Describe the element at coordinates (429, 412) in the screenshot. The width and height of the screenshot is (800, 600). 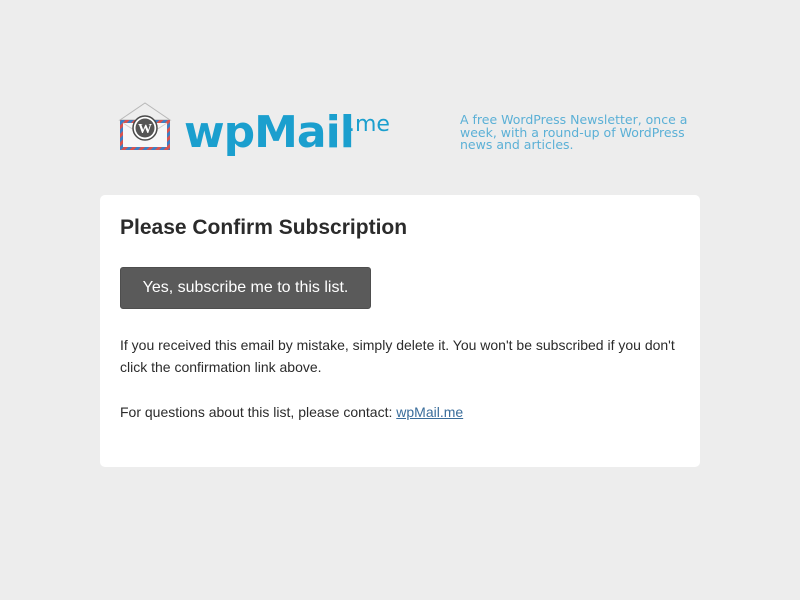
I see `contact-link: wpMail.me` at that location.